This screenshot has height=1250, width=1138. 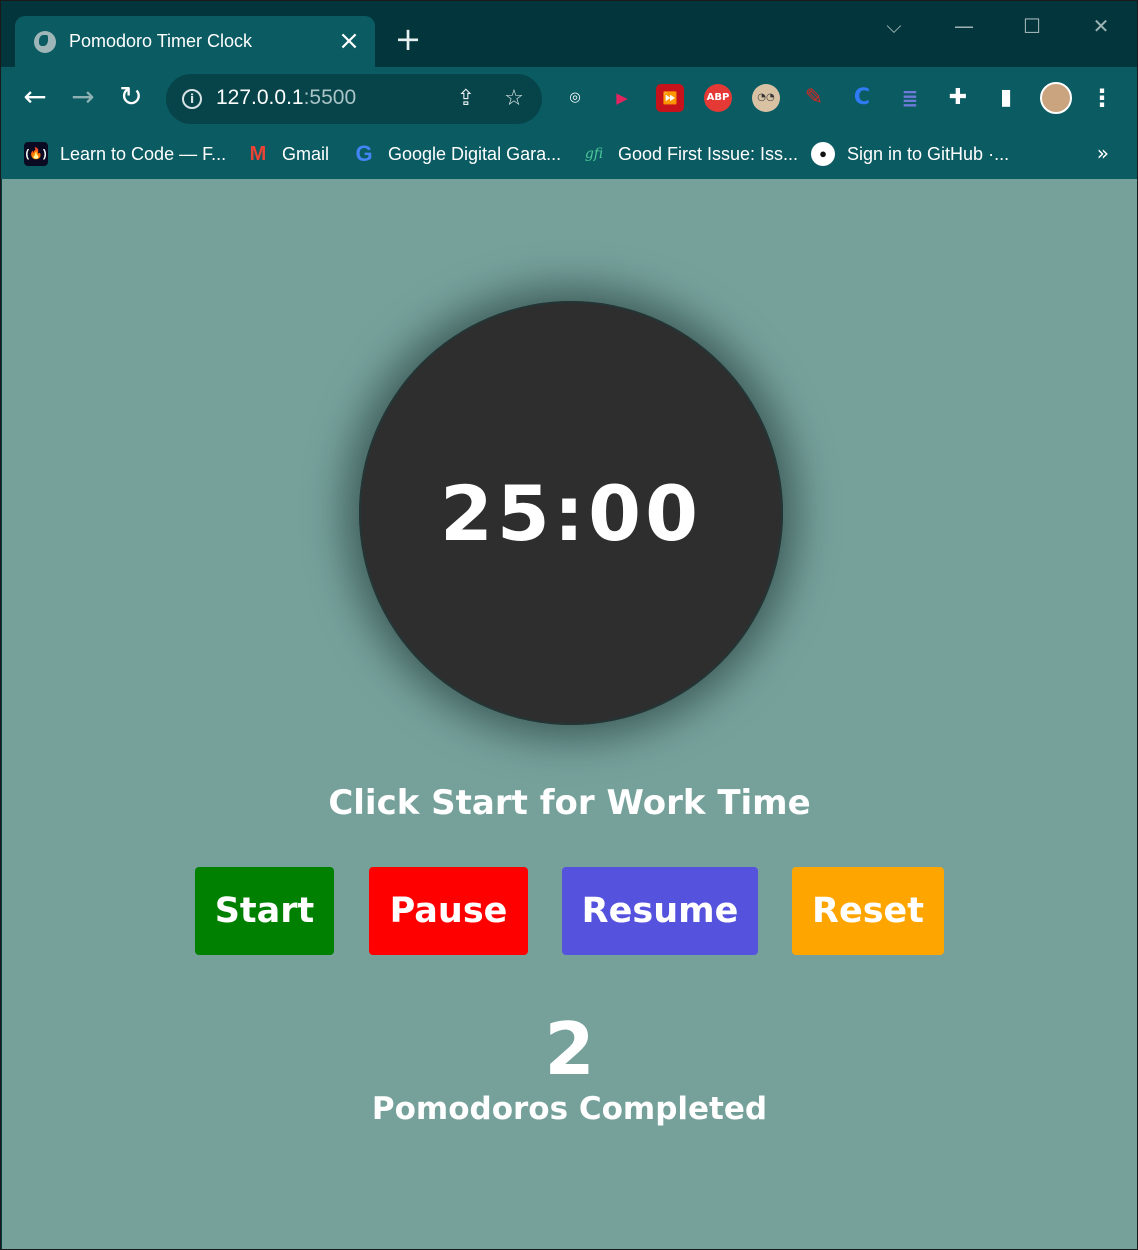 I want to click on gfi-icon: gfi, so click(x=594, y=154).